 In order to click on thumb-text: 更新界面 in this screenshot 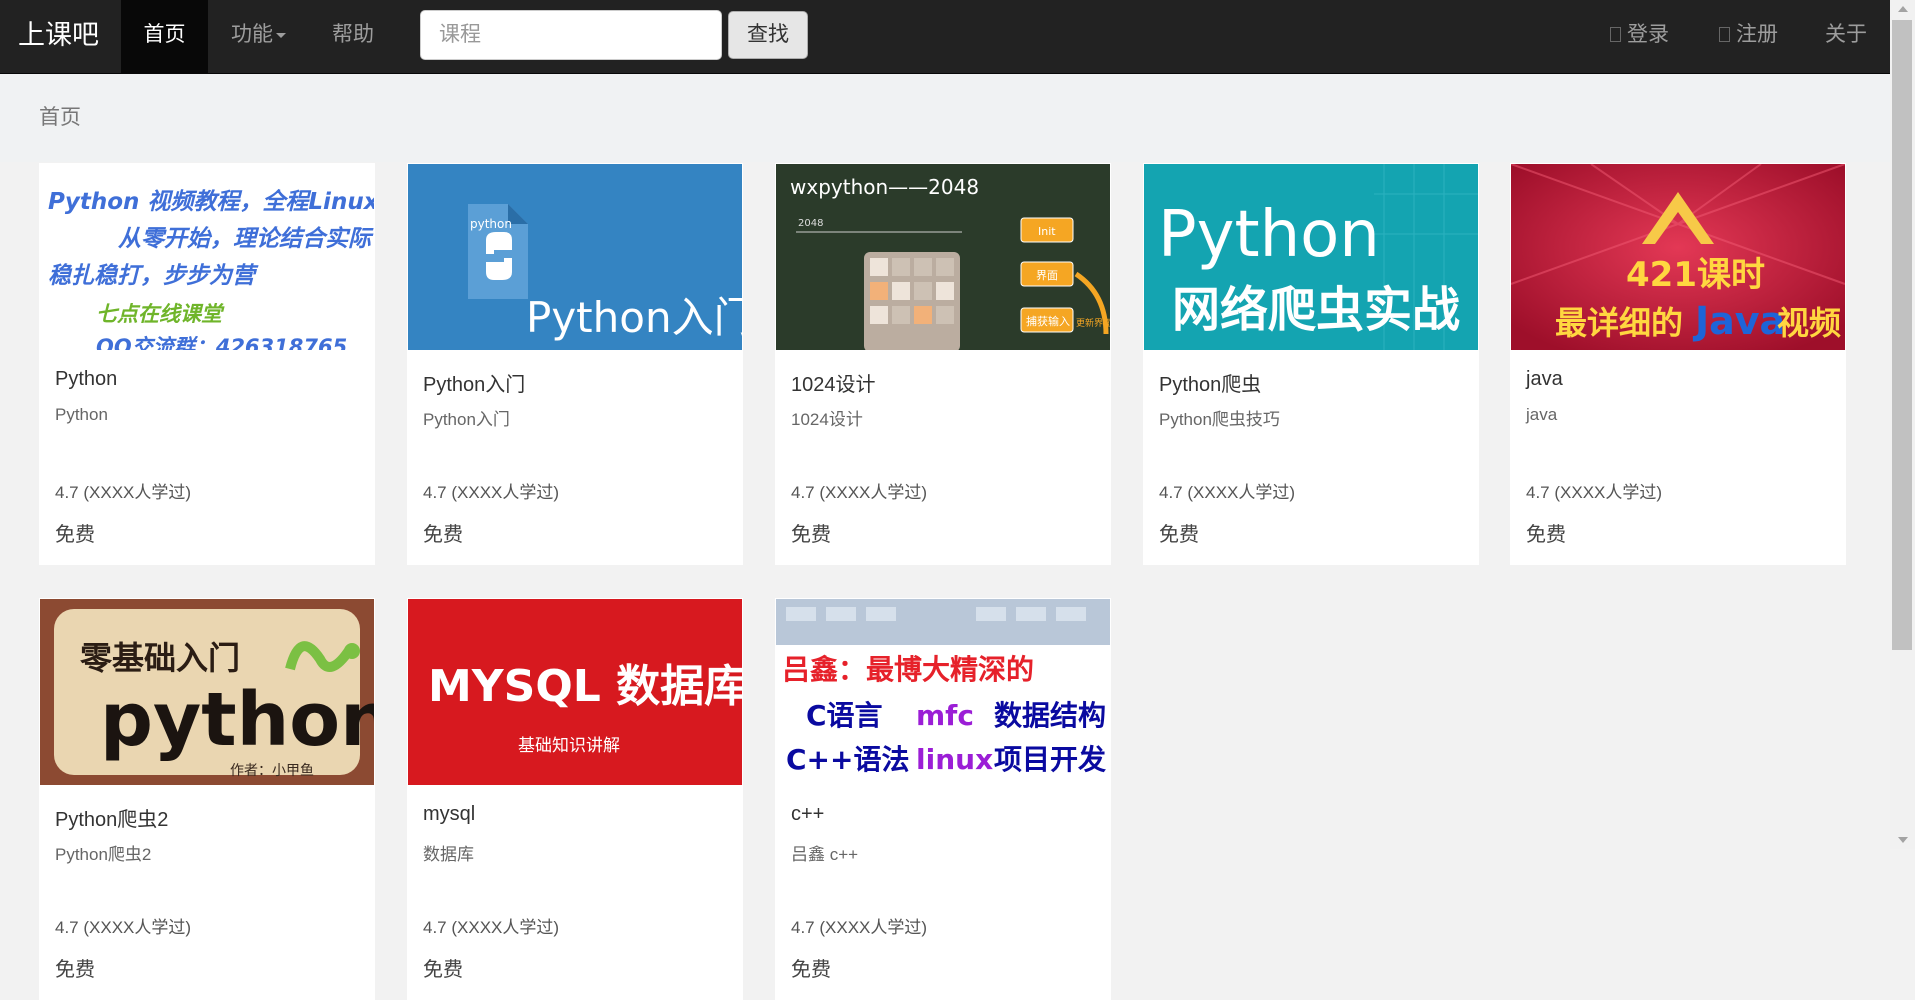, I will do `click(1093, 323)`.